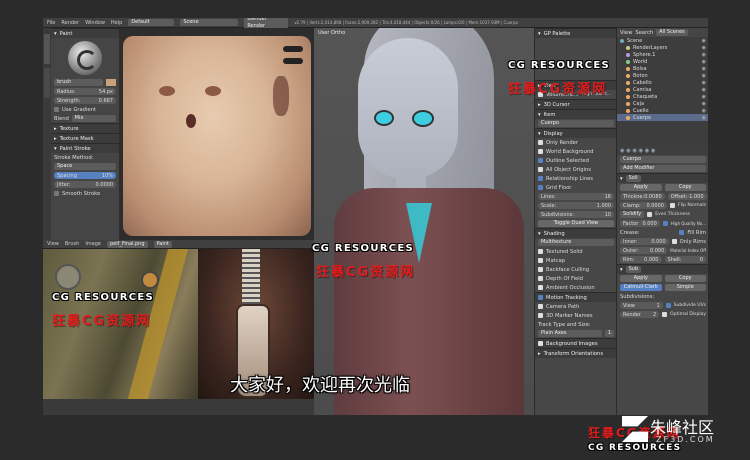 The height and width of the screenshot is (460, 750). Describe the element at coordinates (209, 22) in the screenshot. I see `scene-selector: Scene` at that location.